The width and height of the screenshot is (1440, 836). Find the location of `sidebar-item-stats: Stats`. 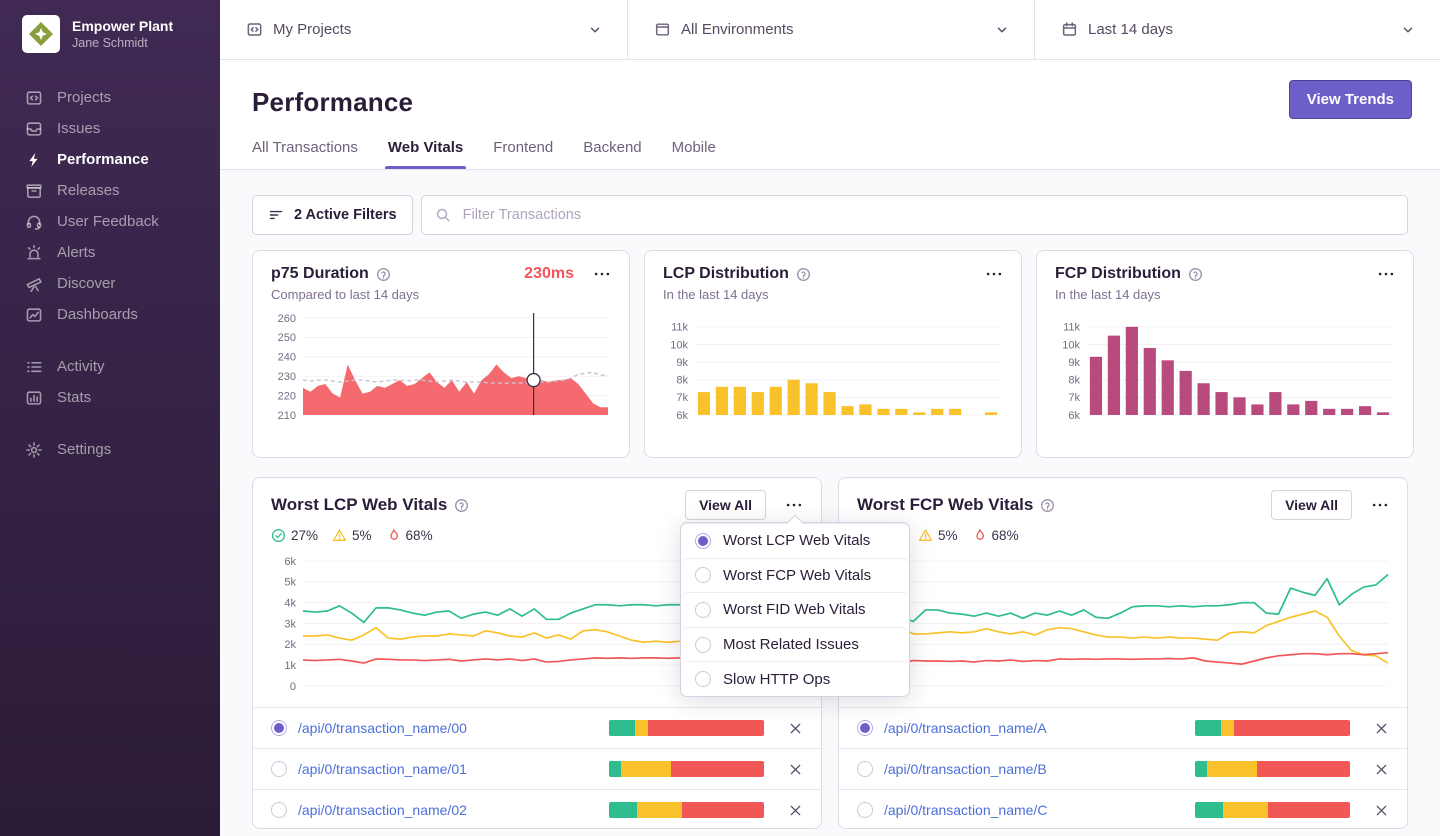

sidebar-item-stats: Stats is located at coordinates (110, 397).